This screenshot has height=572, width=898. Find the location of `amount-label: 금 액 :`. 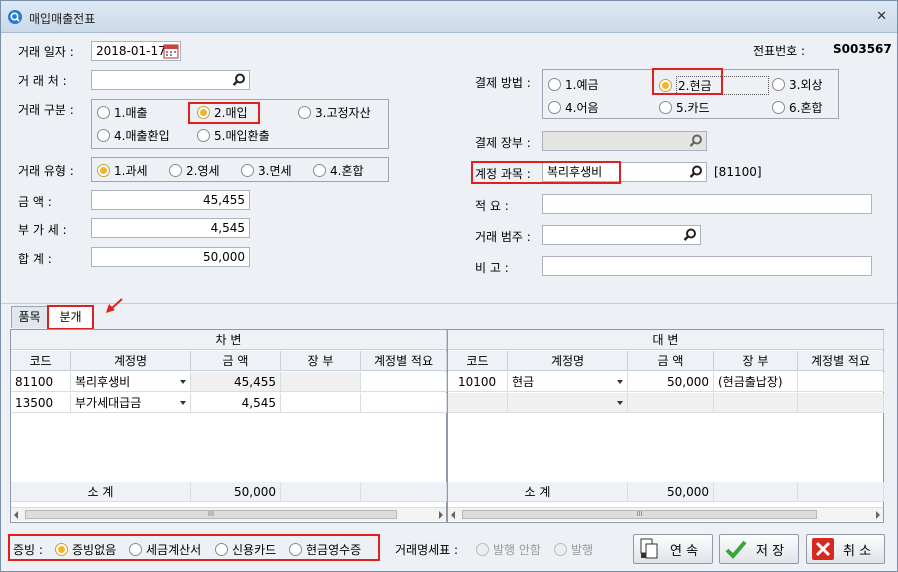

amount-label: 금 액 : is located at coordinates (35, 202).